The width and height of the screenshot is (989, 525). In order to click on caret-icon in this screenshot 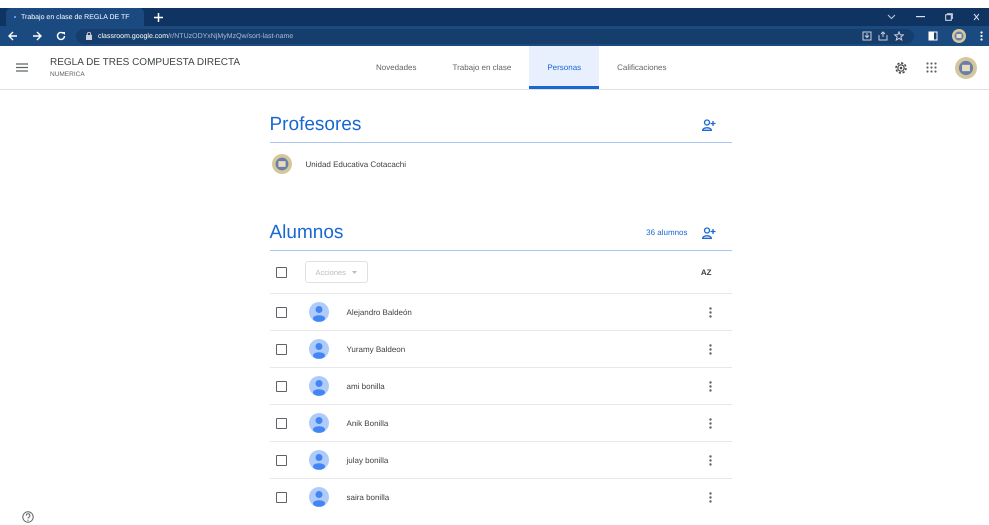, I will do `click(354, 272)`.